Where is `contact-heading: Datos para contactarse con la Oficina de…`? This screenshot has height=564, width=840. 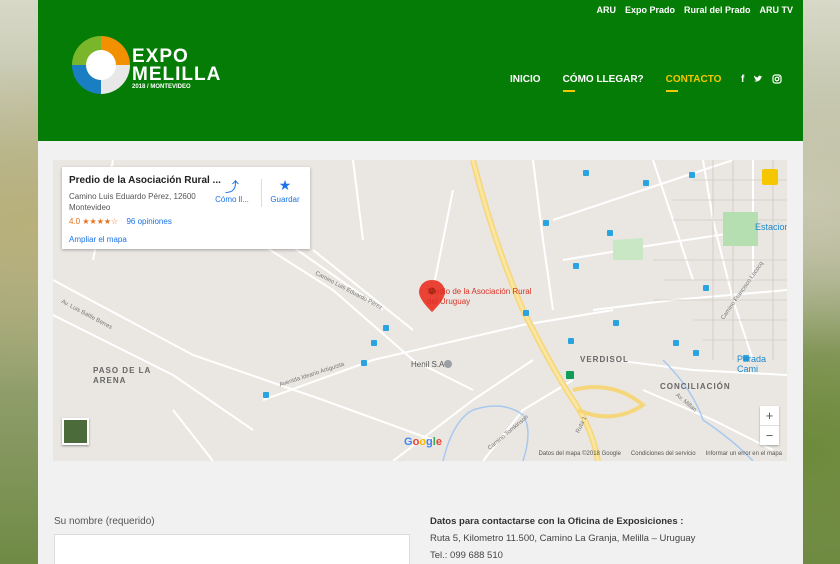 contact-heading: Datos para contactarse con la Oficina de… is located at coordinates (557, 521).